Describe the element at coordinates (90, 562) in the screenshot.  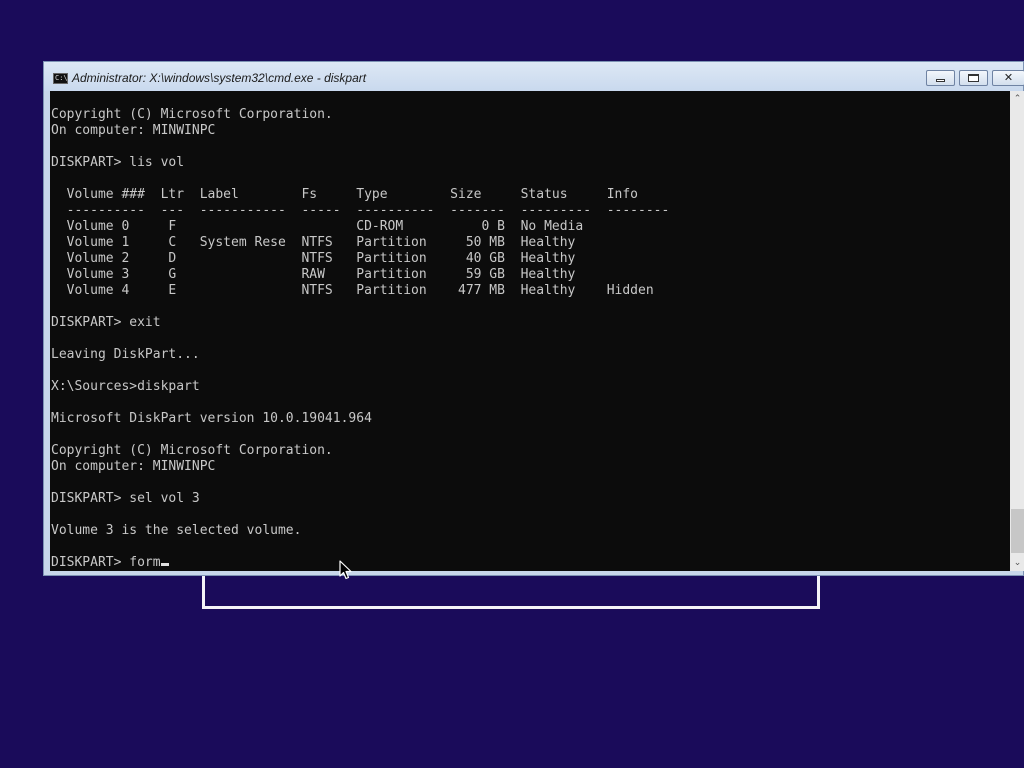
I see `console-prompt: DISKPART>` at that location.